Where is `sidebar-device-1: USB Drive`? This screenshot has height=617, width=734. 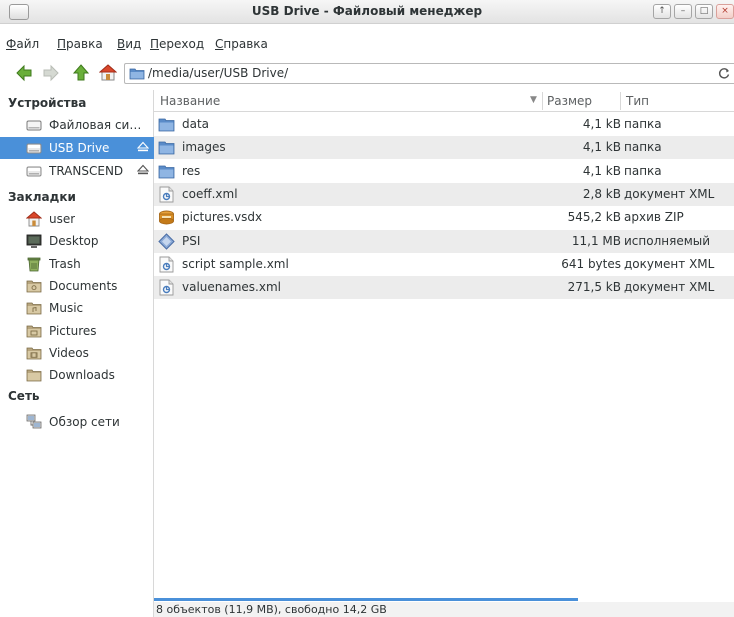 sidebar-device-1: USB Drive is located at coordinates (77, 148).